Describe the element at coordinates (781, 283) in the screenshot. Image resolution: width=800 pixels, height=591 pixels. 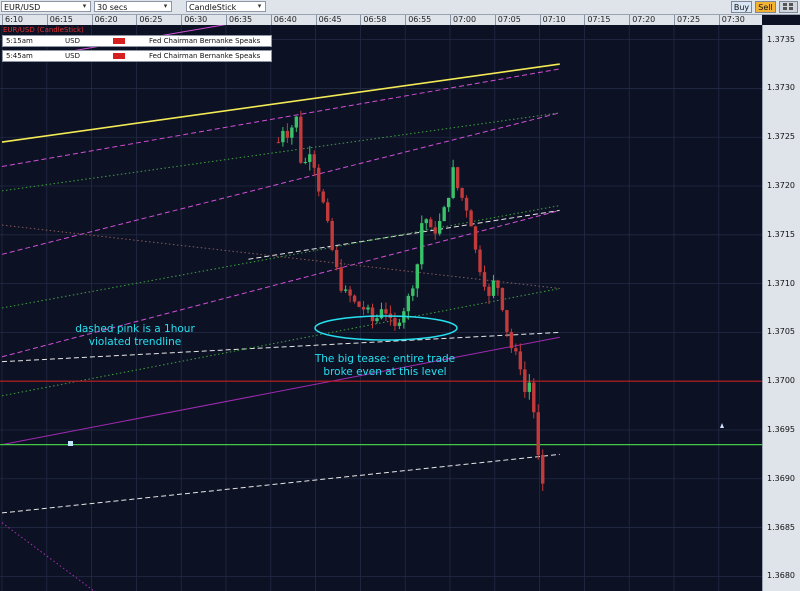
I see `price-tick-label: 1.3710` at that location.